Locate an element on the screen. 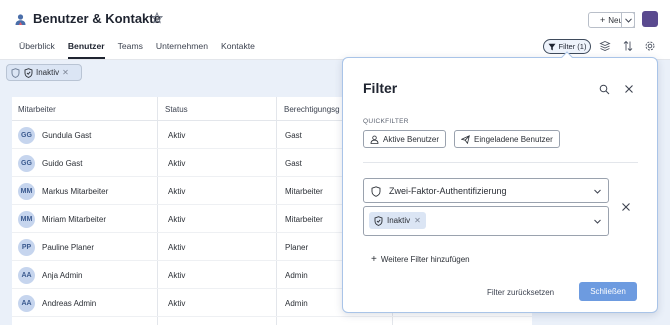  quickfilter-active-users-label: Aktive Benutzer is located at coordinates (411, 139).